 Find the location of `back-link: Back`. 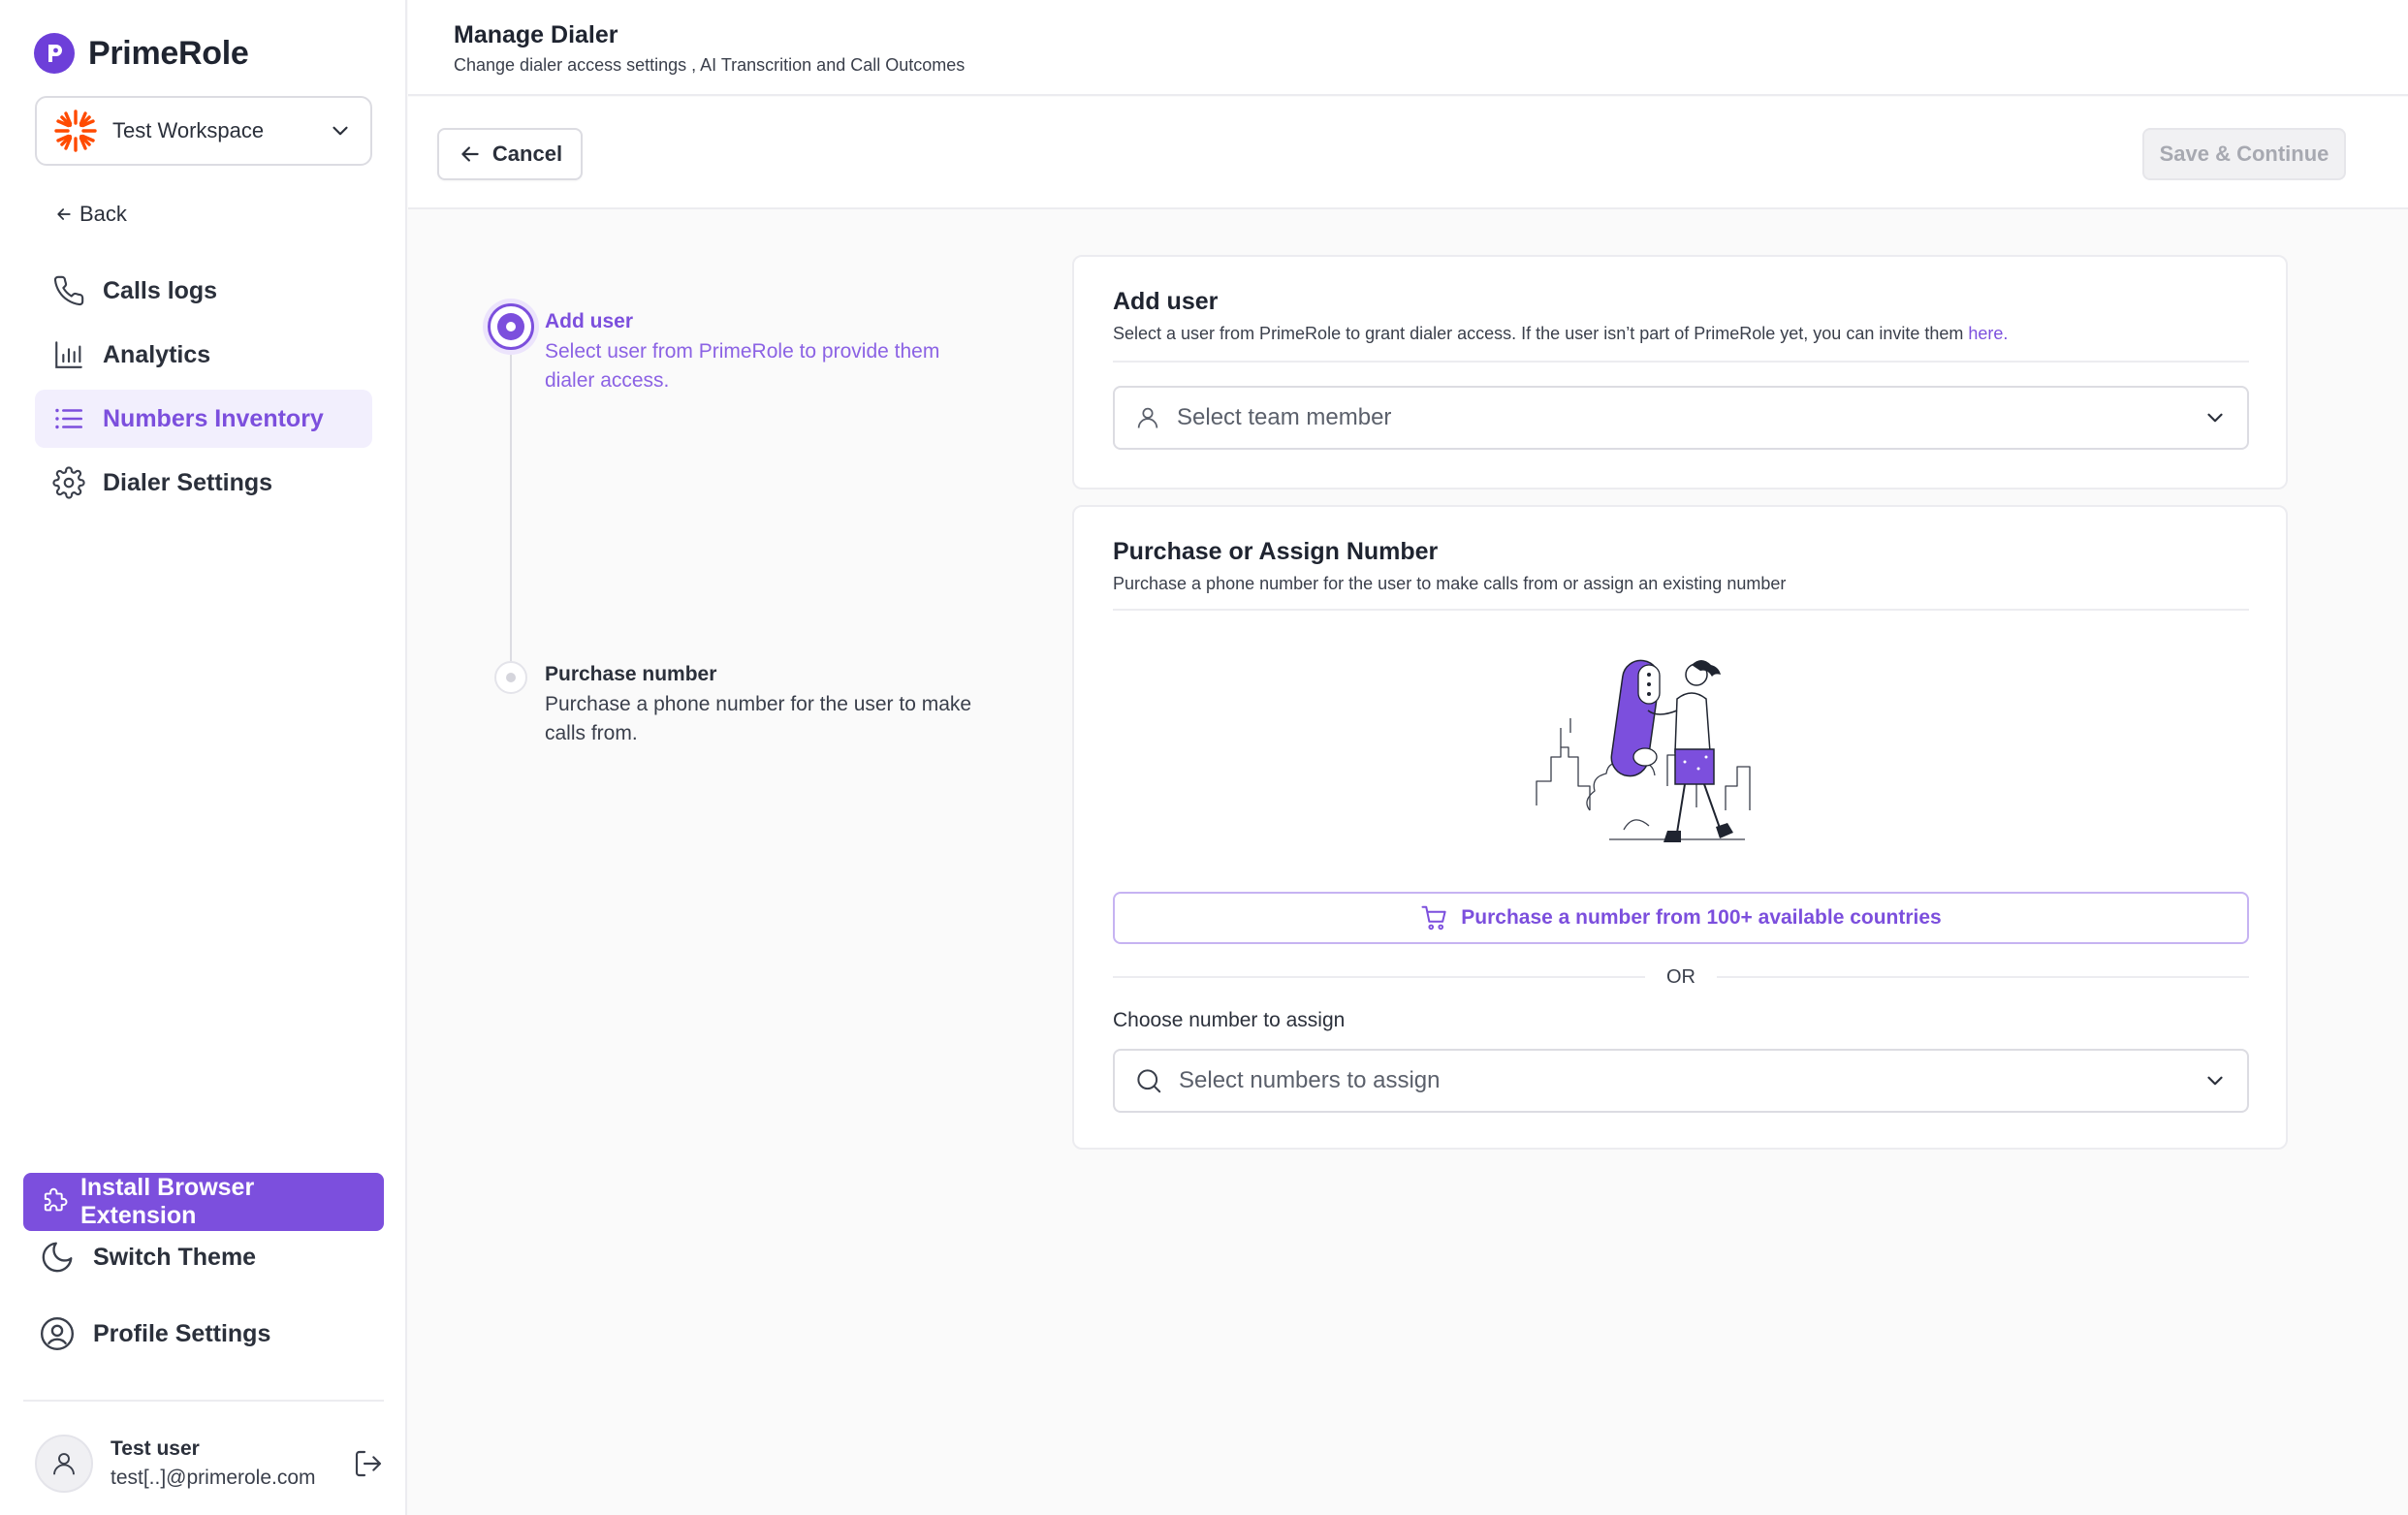

back-link: Back is located at coordinates (90, 214).